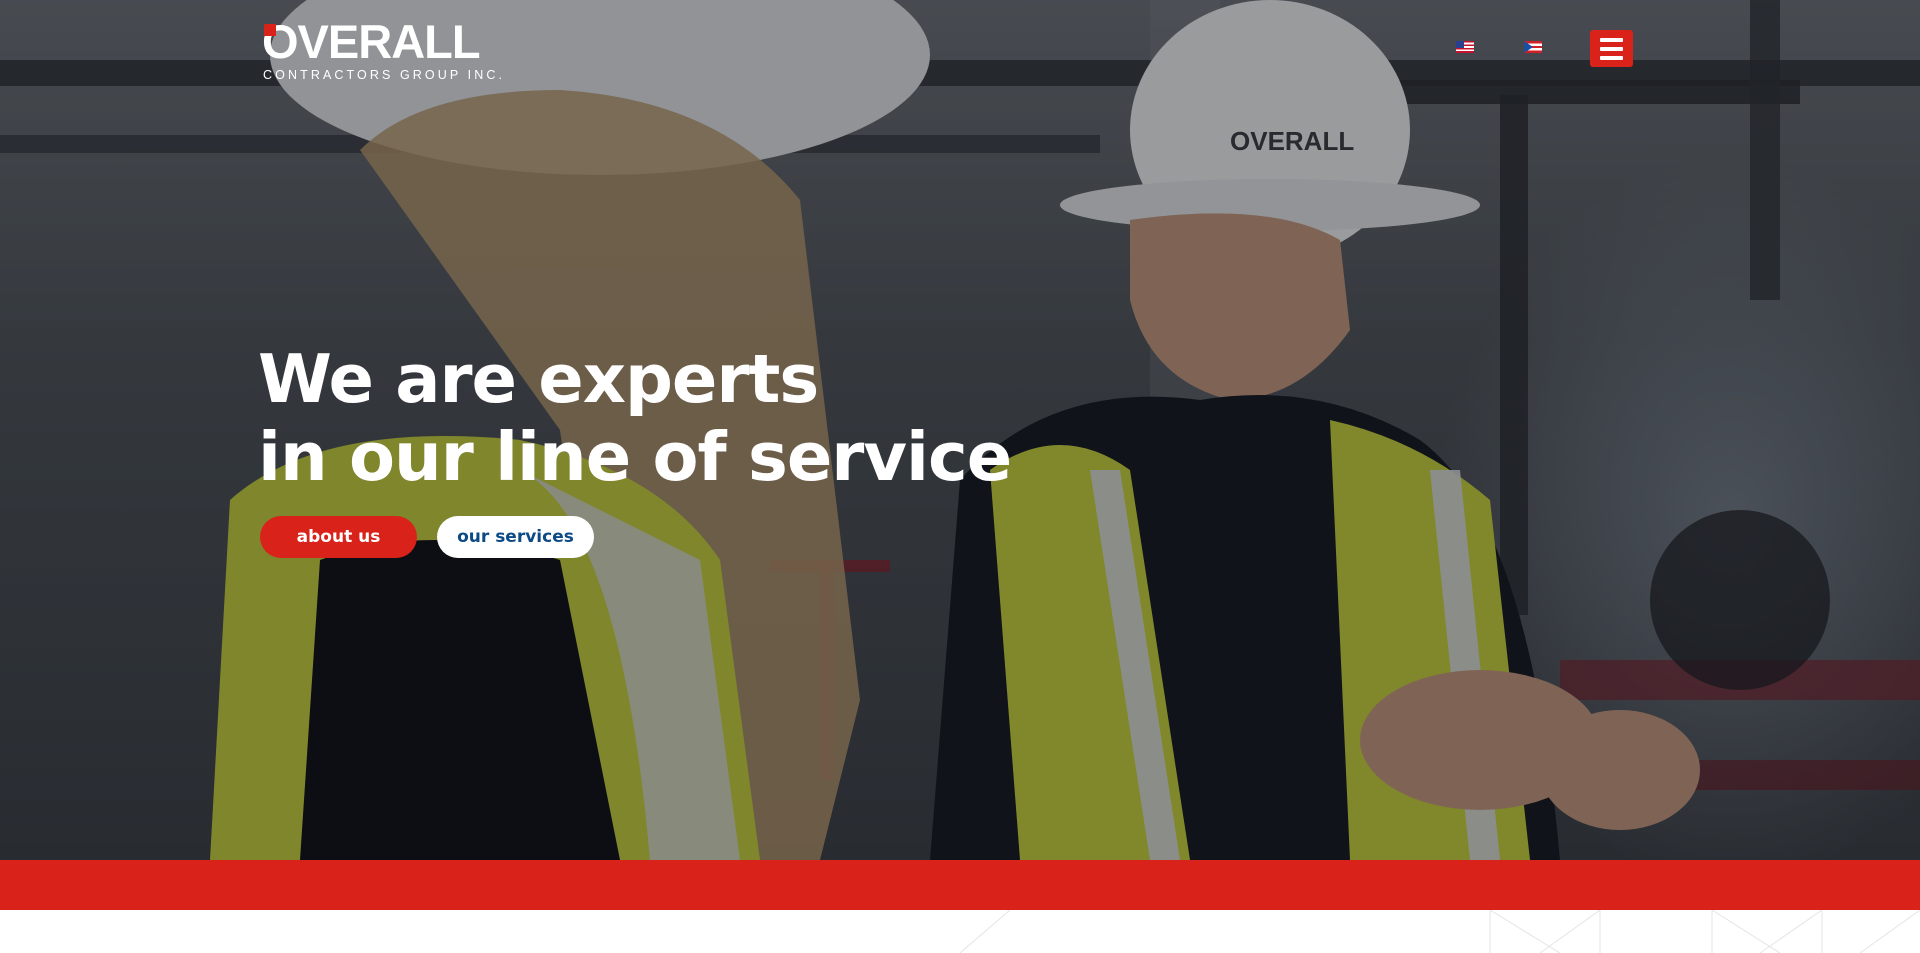 This screenshot has width=1920, height=953. What do you see at coordinates (371, 41) in the screenshot?
I see `logo-wordmark: OVERALL` at bounding box center [371, 41].